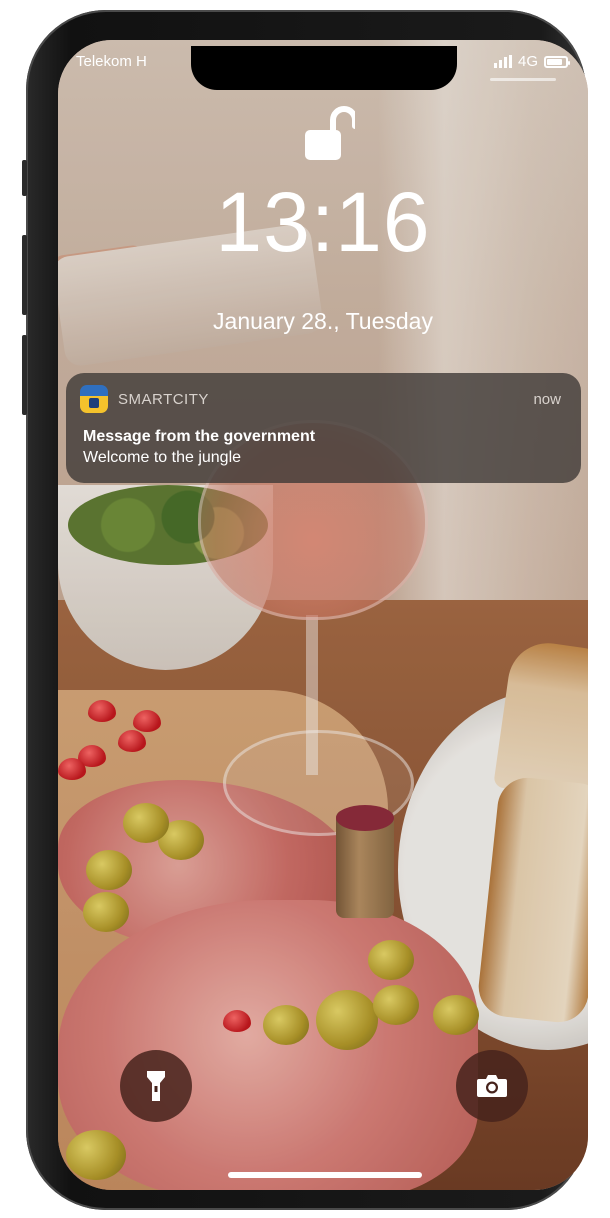  I want to click on camera-icon, so click(492, 1086).